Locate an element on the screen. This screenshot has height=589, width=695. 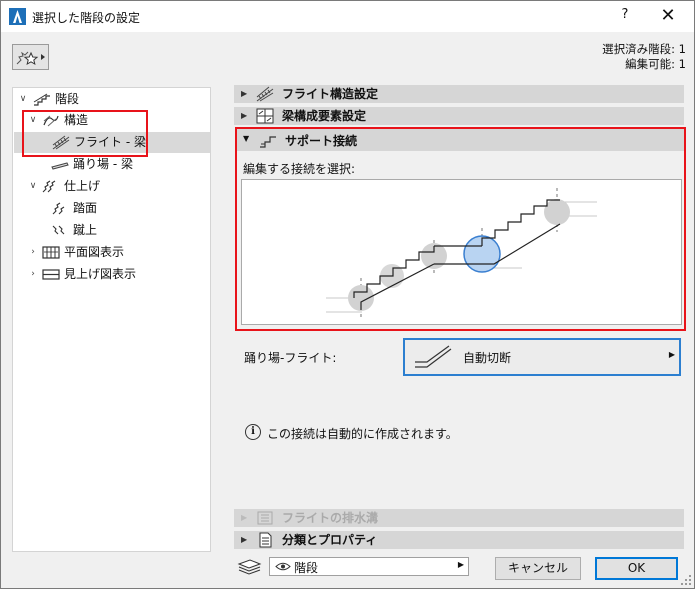
cancel-button: キャンセル is located at coordinates (538, 568).